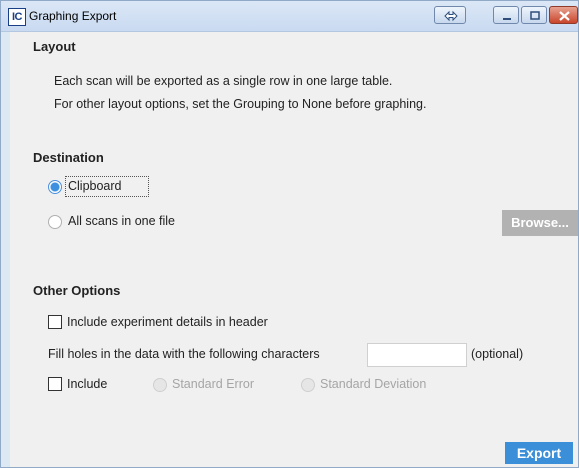  Describe the element at coordinates (121, 221) in the screenshot. I see `all-scans-one-file-label: All scans in one file` at that location.